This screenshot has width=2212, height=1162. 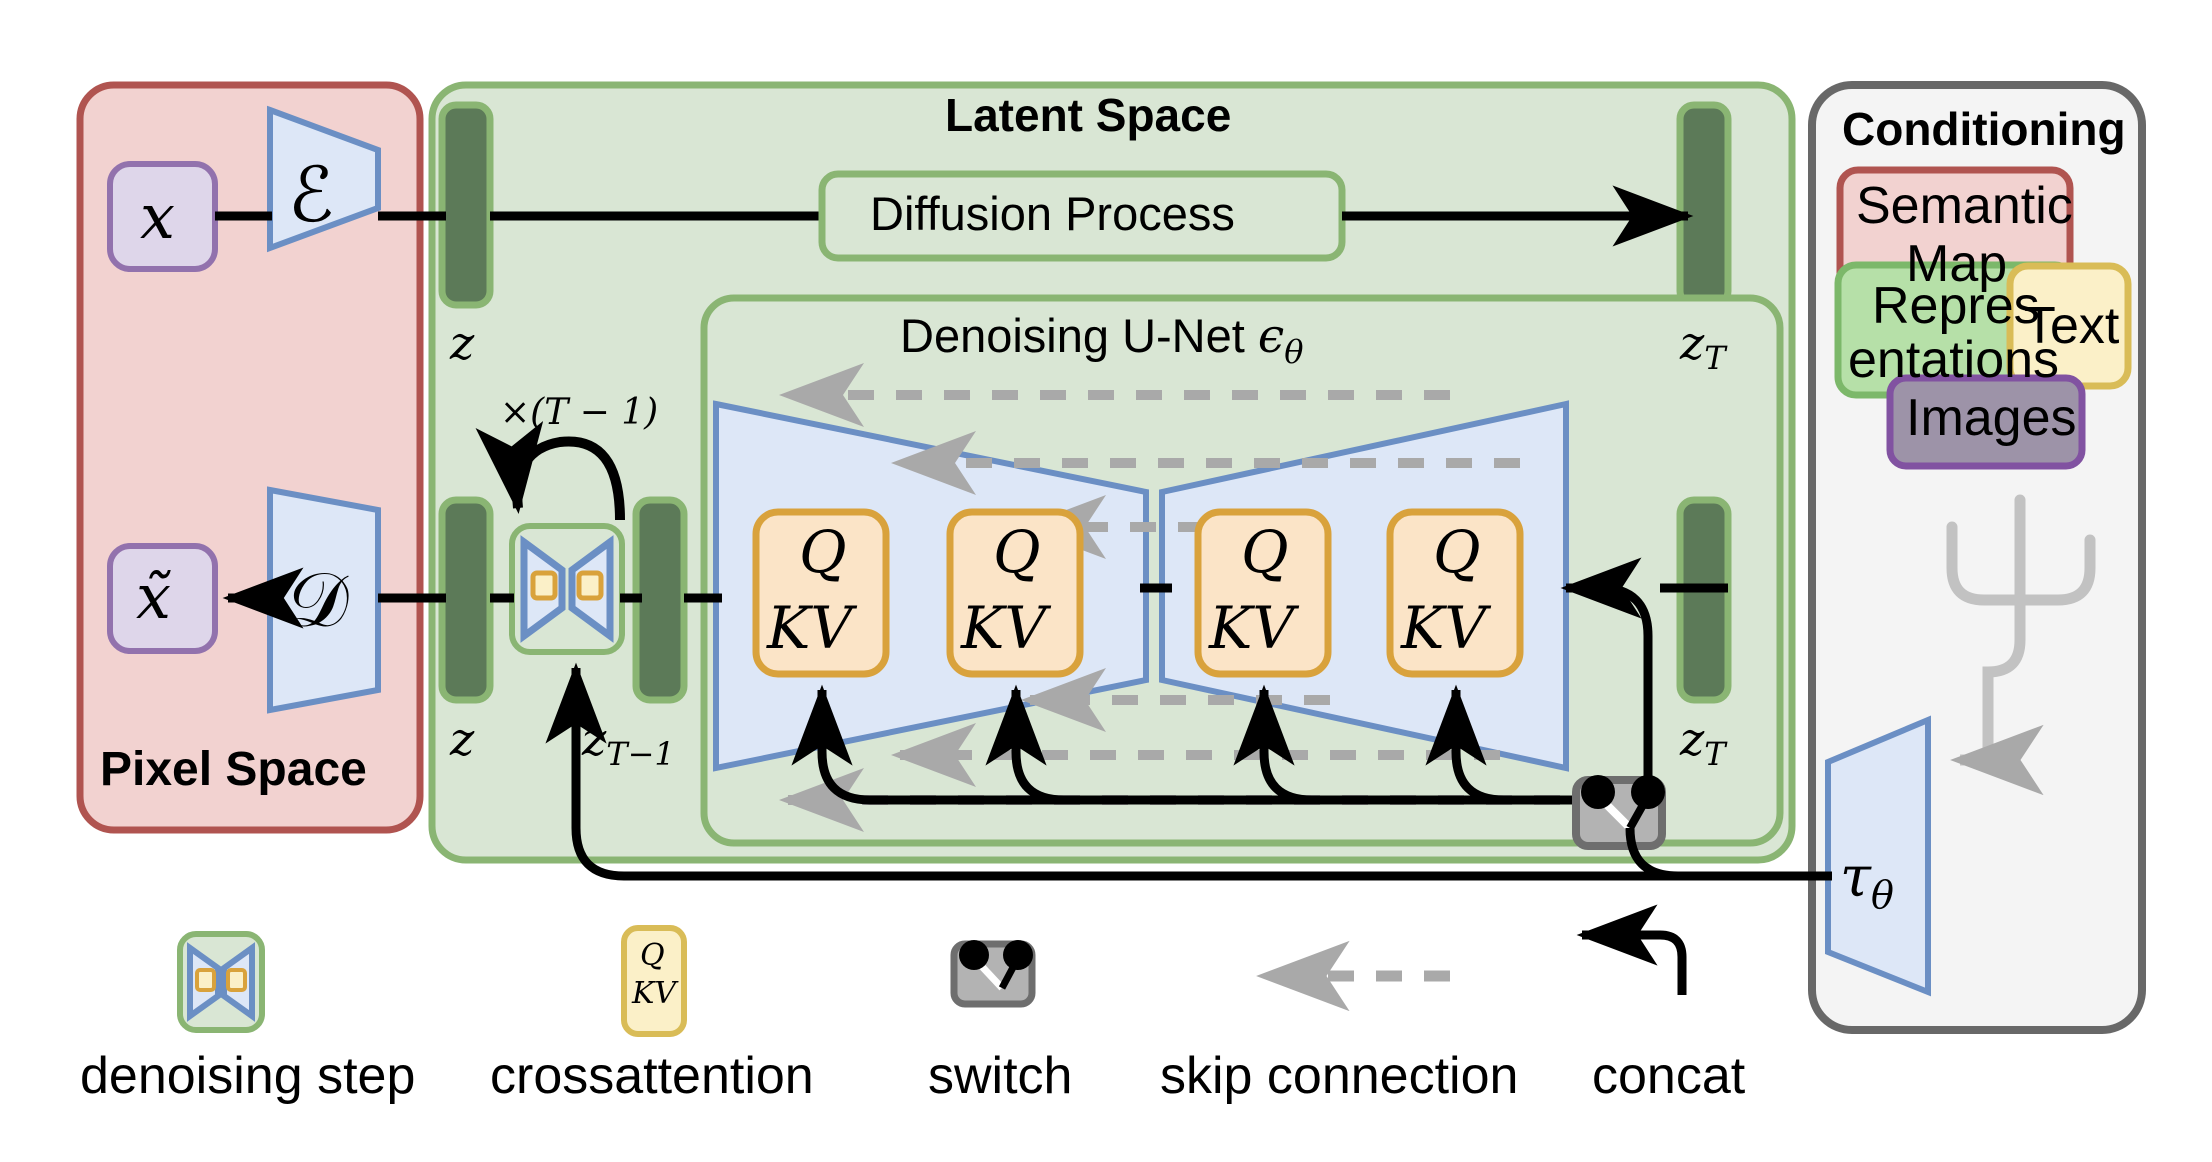 I want to click on legend-label-skip-connection: skip connection, so click(x=1339, y=1076).